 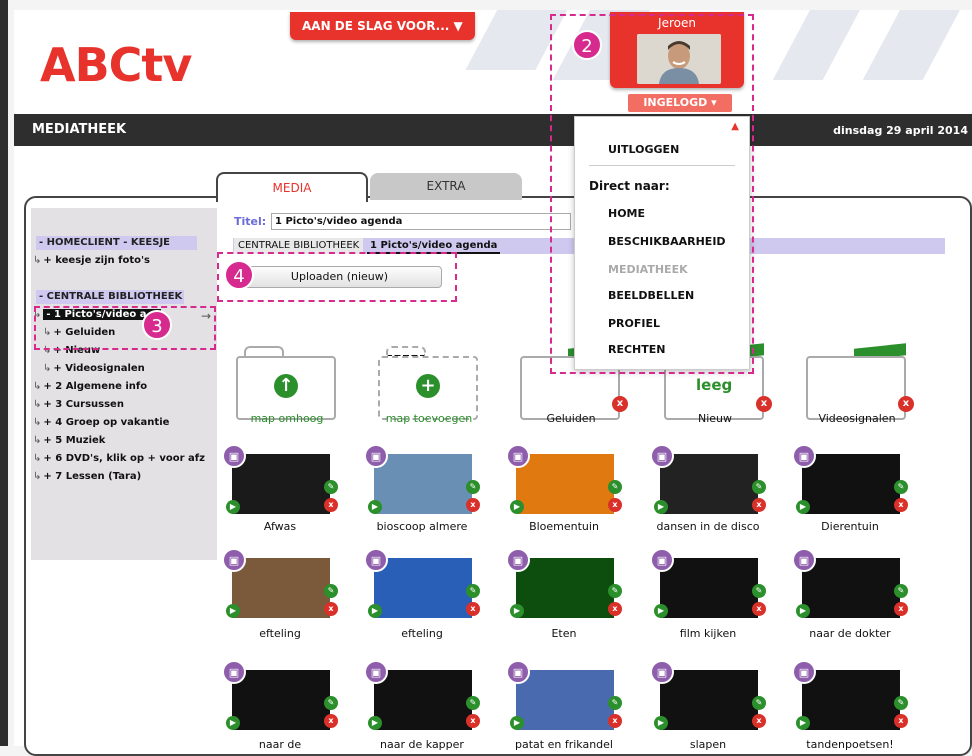 What do you see at coordinates (434, 246) in the screenshot?
I see `breadcrumb-item: 1 Picto's/video agenda` at bounding box center [434, 246].